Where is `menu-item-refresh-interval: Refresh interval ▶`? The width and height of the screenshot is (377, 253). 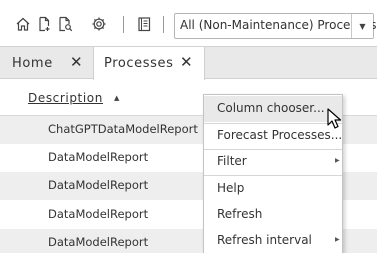
menu-item-refresh-interval: Refresh interval ▶ is located at coordinates (273, 240).